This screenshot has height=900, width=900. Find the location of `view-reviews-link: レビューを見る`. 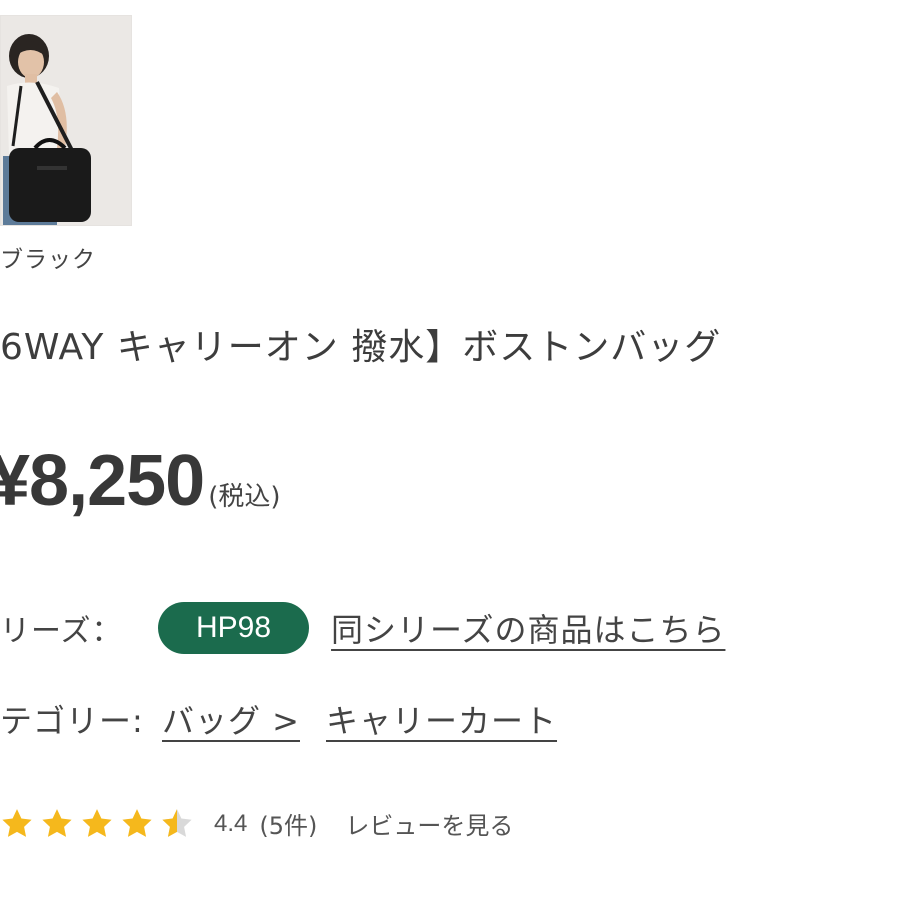

view-reviews-link: レビューを見る is located at coordinates (429, 823).